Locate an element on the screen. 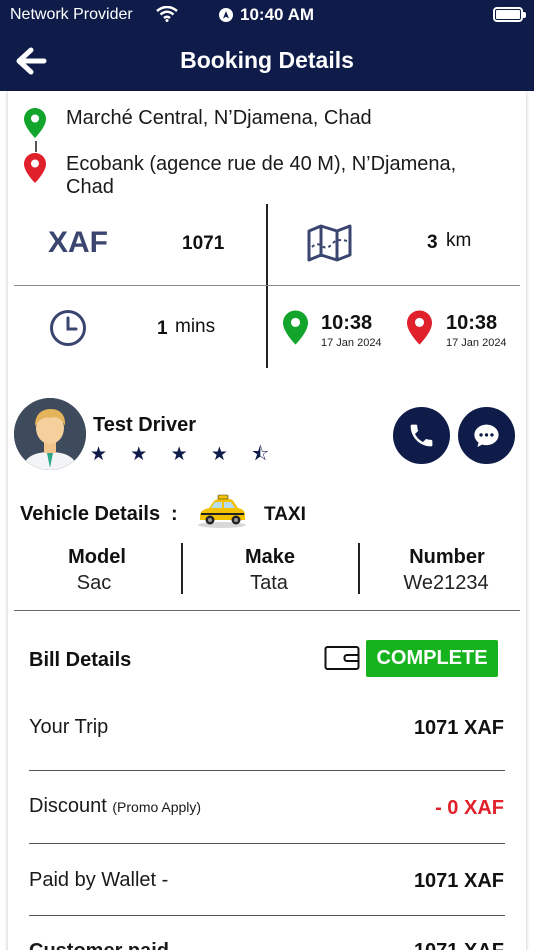  duration-value: 1 is located at coordinates (162, 328).